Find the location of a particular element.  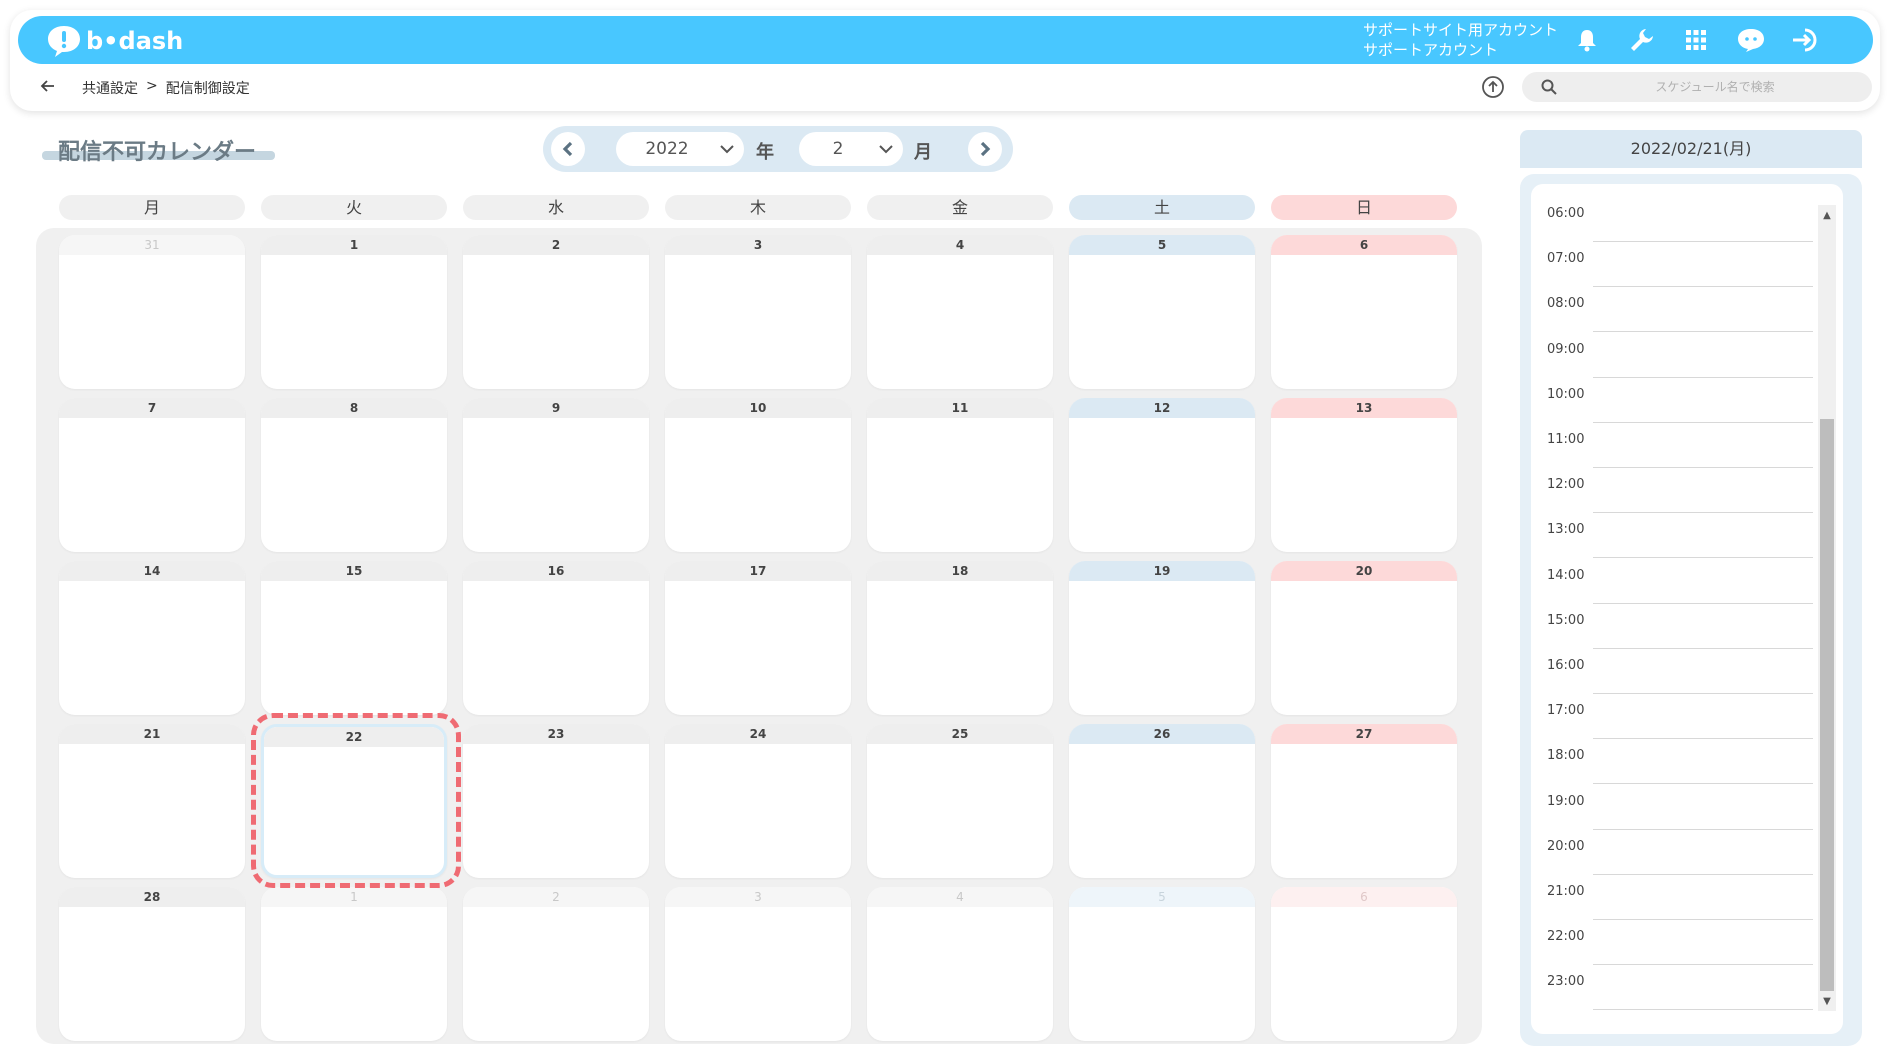

time-slot: 21:00 is located at coordinates (1681, 906).